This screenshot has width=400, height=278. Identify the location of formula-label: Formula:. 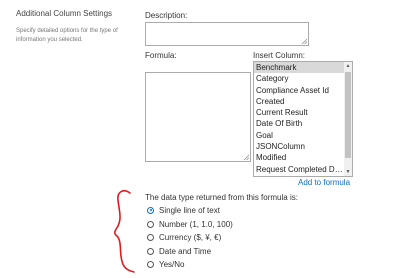
(161, 55).